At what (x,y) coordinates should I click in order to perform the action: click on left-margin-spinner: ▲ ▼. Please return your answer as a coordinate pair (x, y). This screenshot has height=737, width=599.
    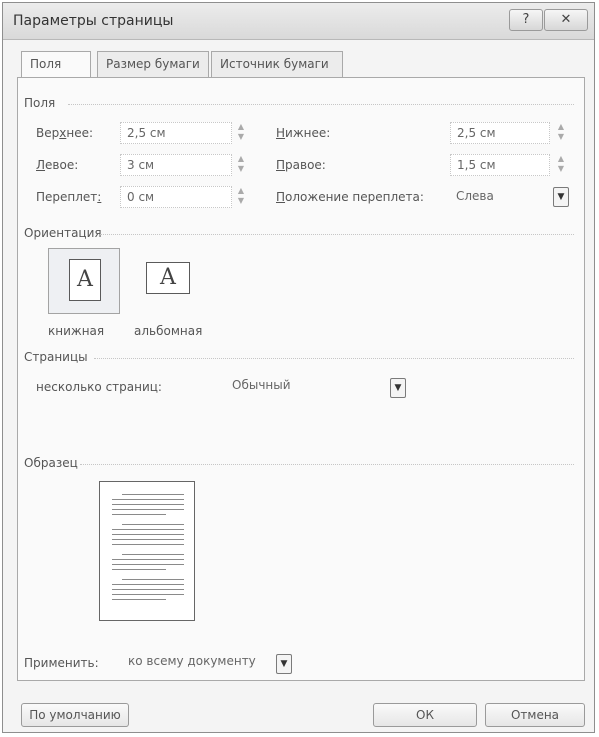
    Looking at the image, I should click on (241, 165).